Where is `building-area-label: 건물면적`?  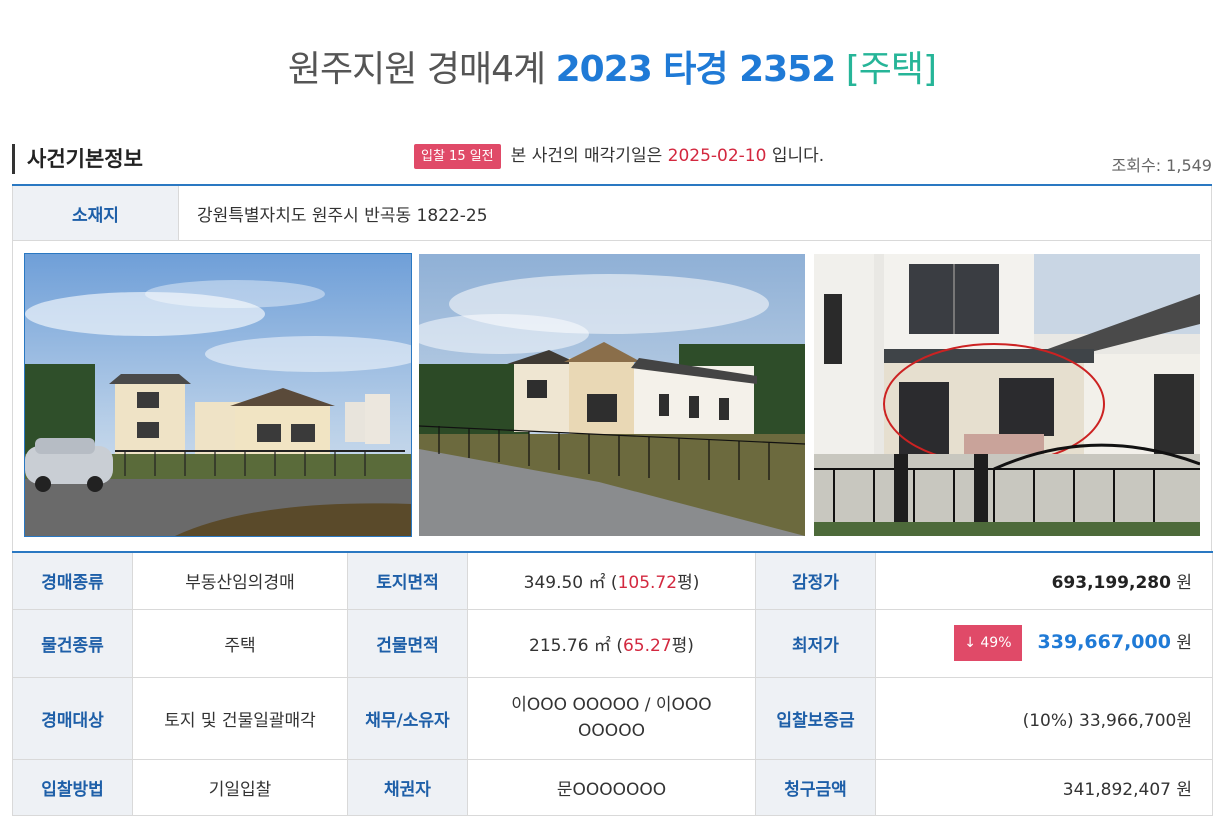 building-area-label: 건물면적 is located at coordinates (407, 643).